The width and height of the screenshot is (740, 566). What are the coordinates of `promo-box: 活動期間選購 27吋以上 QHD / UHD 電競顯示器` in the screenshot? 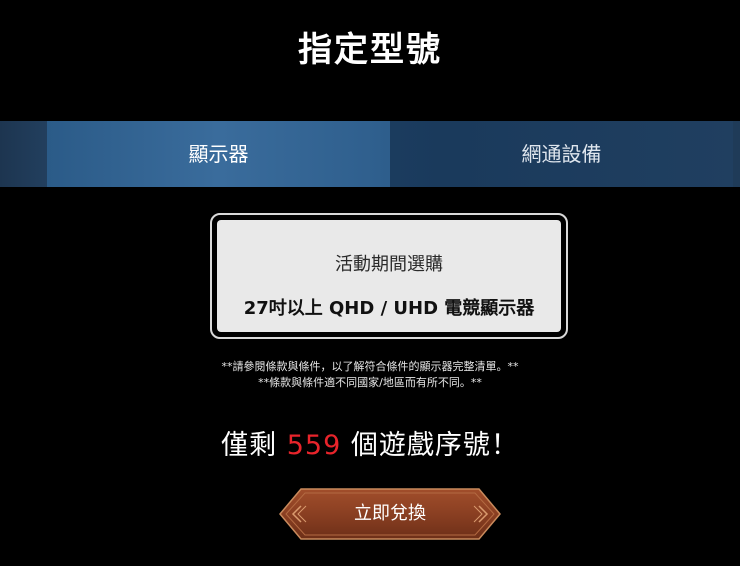 It's located at (389, 276).